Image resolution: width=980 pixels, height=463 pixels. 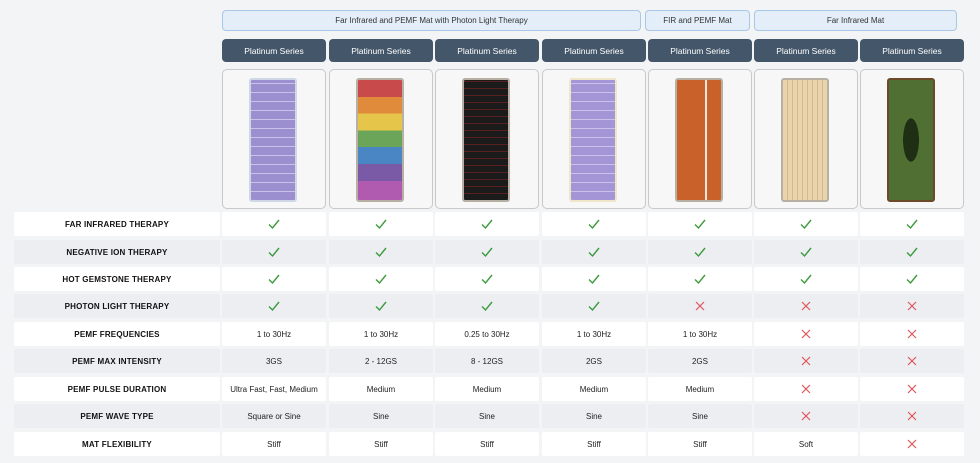 I want to click on group-header: FIR and PEMF Mat, so click(x=697, y=20).